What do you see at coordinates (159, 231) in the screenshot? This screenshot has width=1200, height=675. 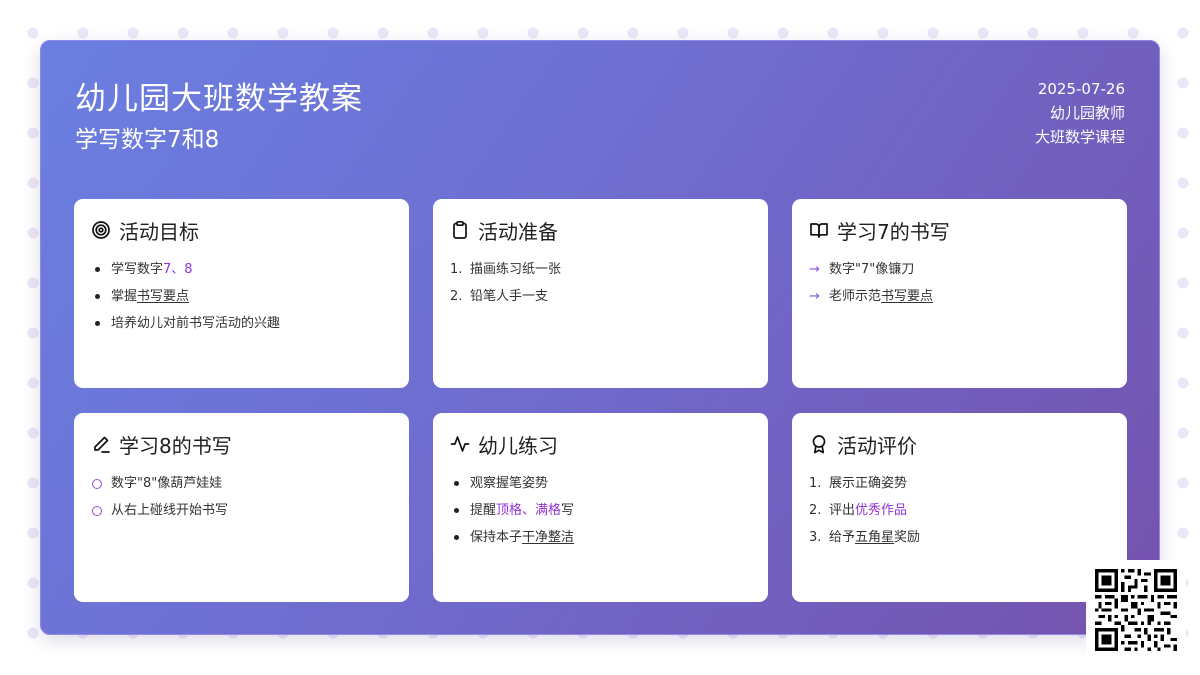 I see `card-title: 活动目标` at bounding box center [159, 231].